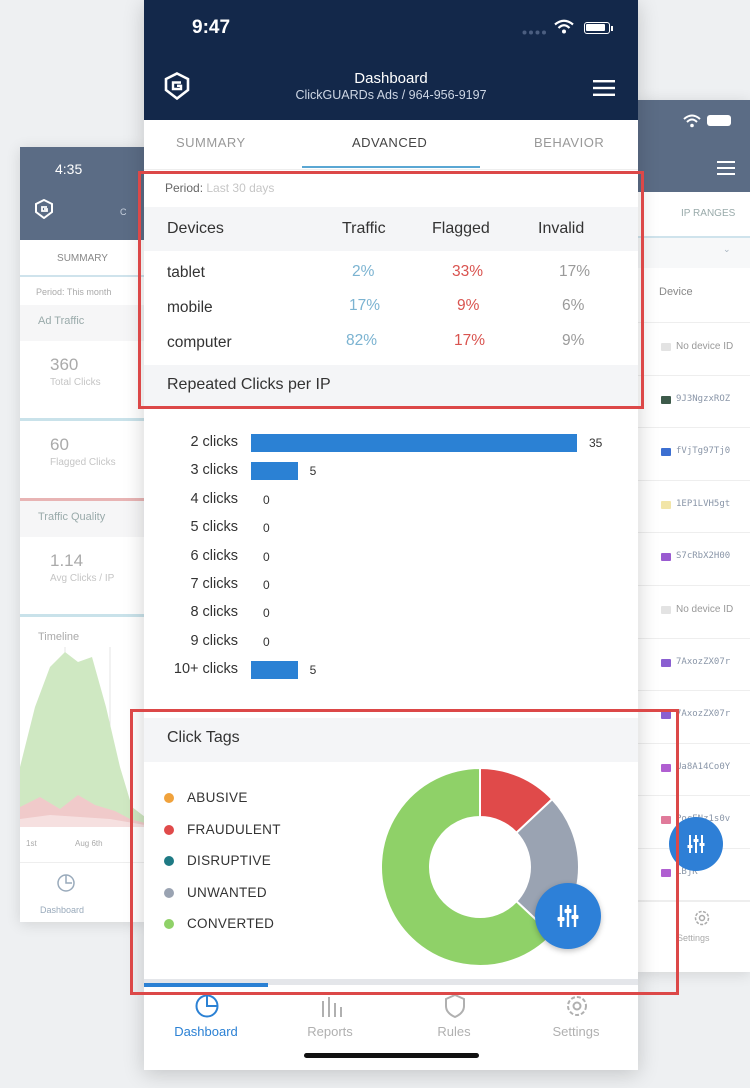 This screenshot has width=750, height=1088. I want to click on device-id: Ua8A14Co0Y, so click(703, 766).